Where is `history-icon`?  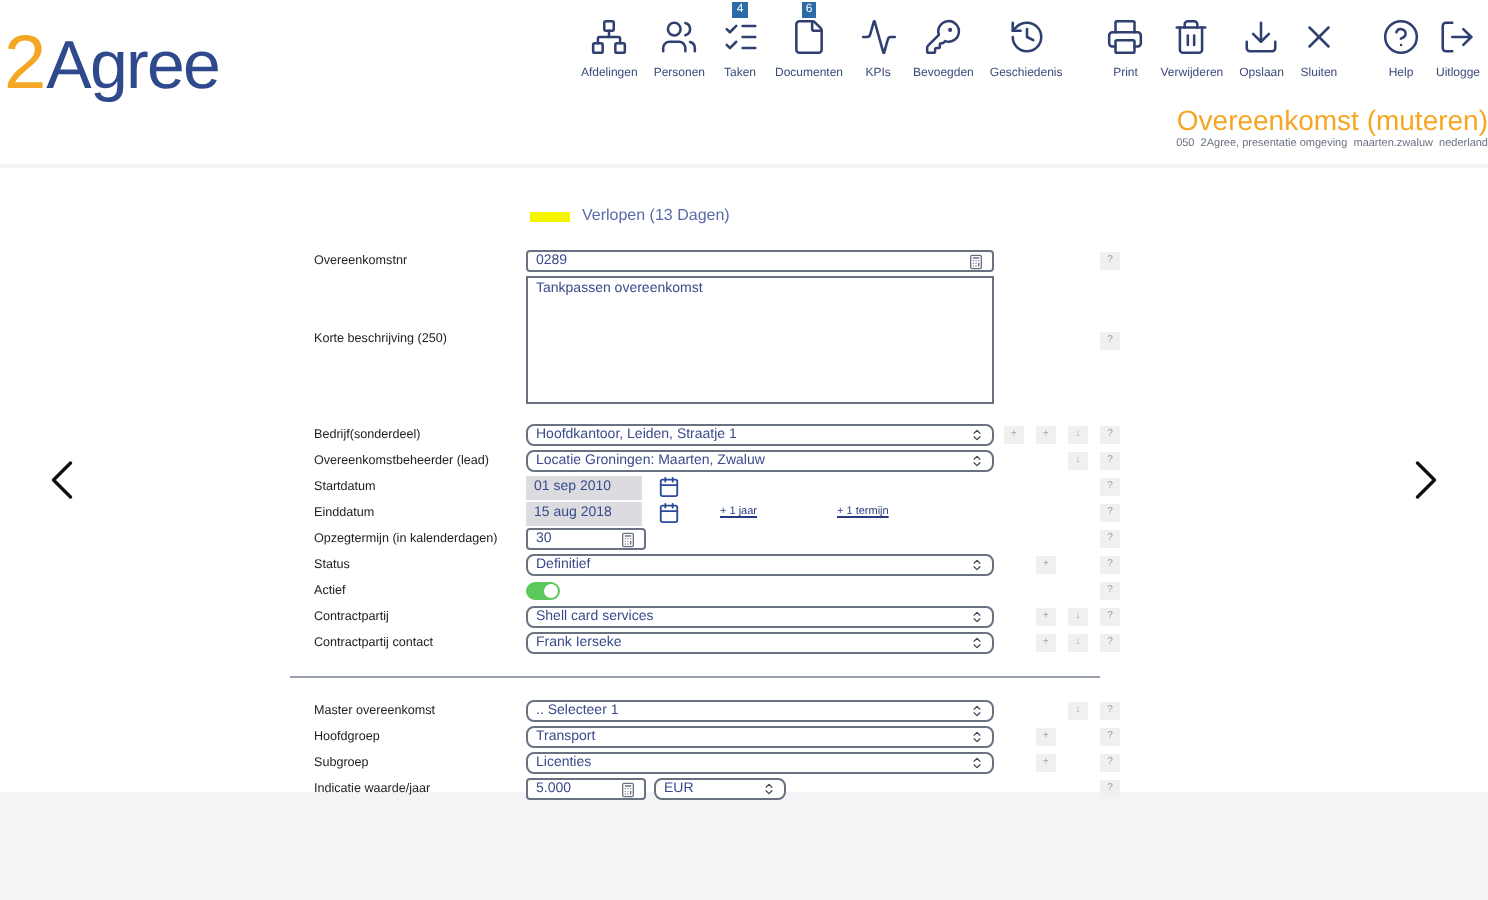
history-icon is located at coordinates (1026, 37).